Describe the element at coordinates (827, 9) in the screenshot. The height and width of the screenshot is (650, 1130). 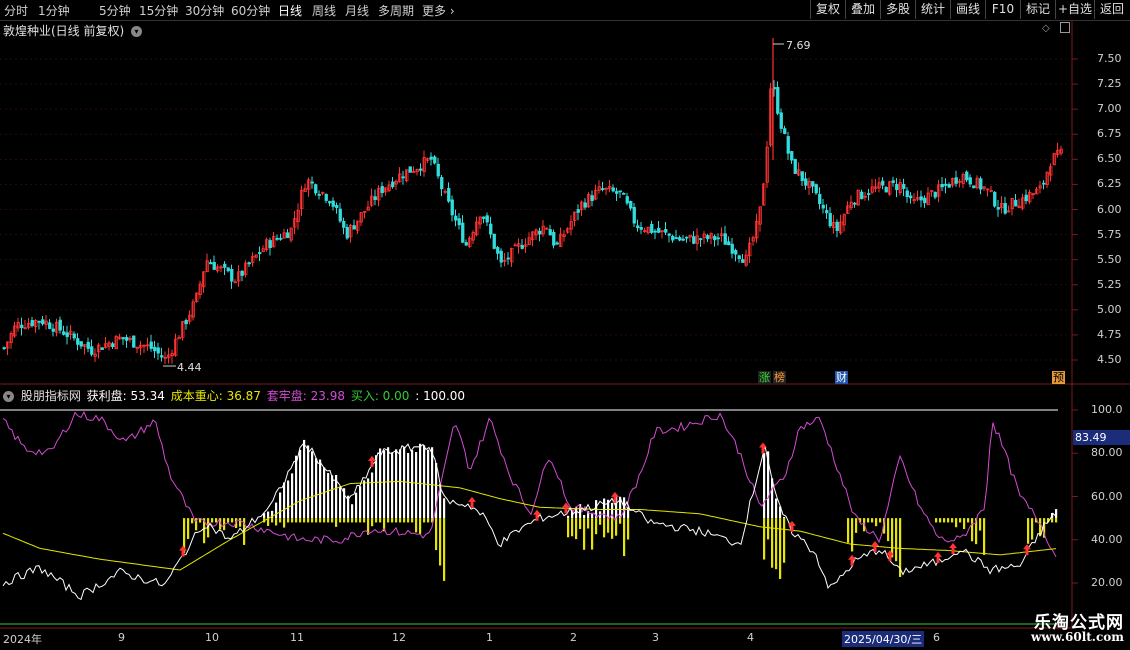
I see `restore-rights-button: 复权` at that location.